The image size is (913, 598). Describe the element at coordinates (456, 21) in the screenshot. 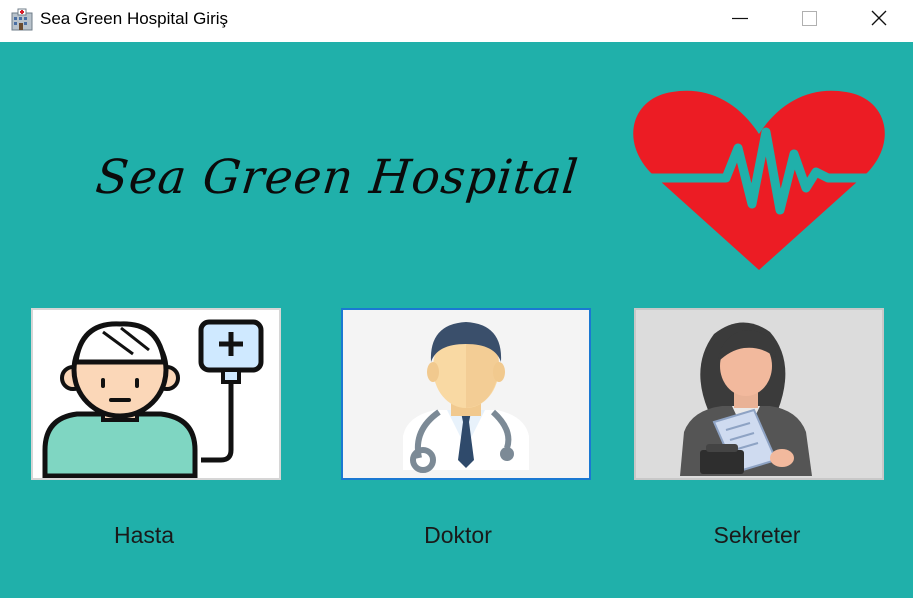

I see `title-bar: Sea Green Hospital Giriş` at that location.